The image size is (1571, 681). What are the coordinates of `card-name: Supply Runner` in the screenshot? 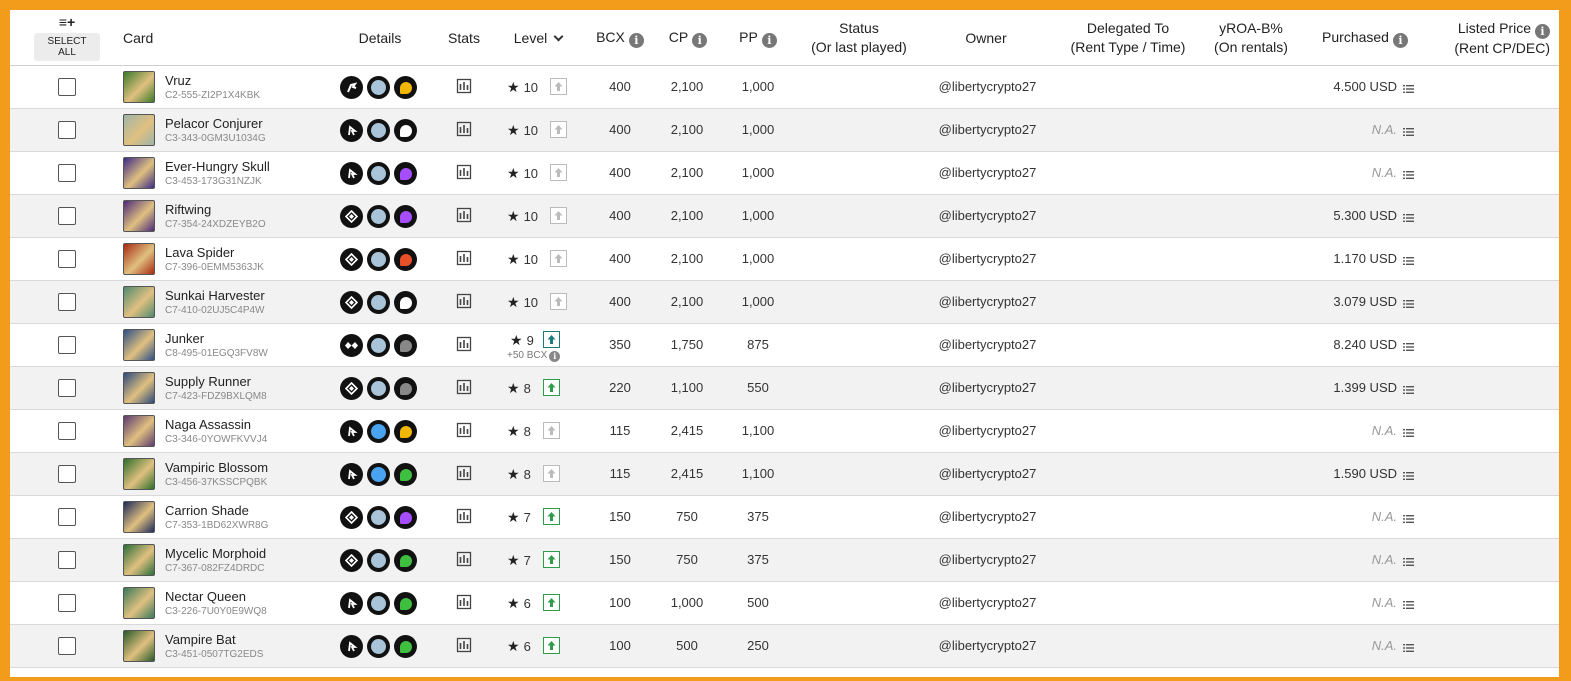 It's located at (208, 381).